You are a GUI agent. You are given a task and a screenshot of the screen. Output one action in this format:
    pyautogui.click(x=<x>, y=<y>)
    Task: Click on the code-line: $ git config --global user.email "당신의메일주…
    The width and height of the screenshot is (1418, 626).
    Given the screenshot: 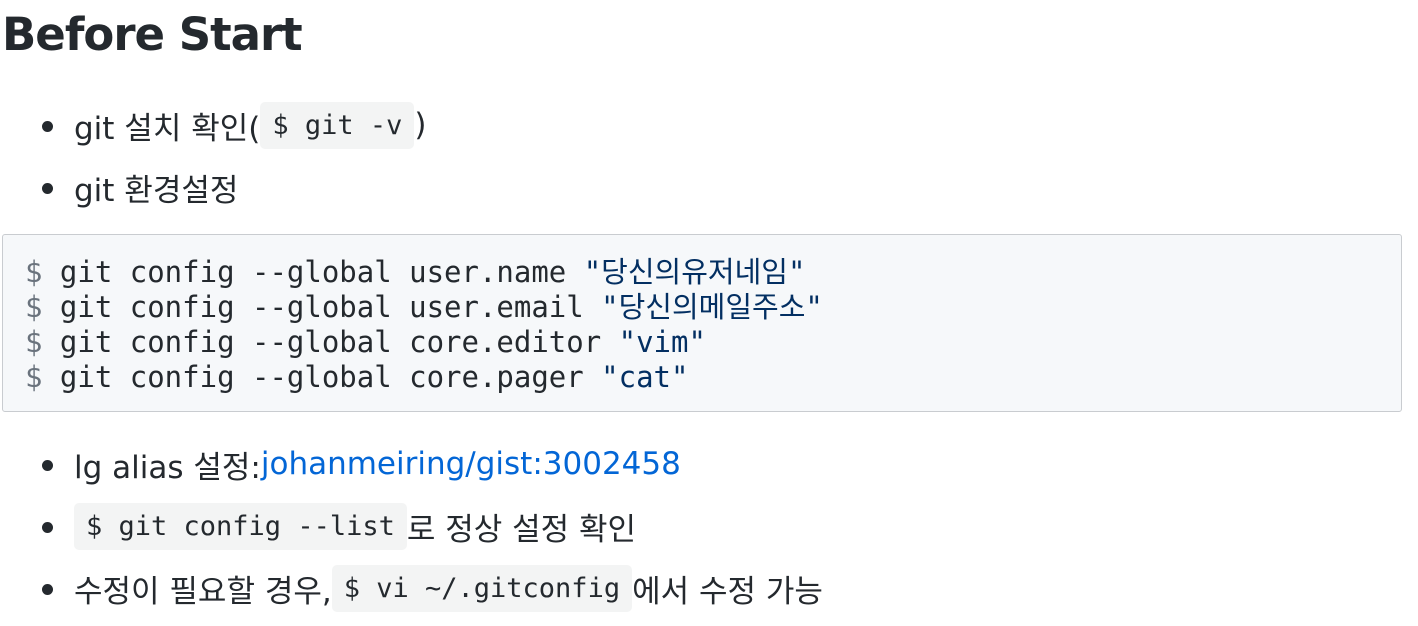 What is the action you would take?
    pyautogui.click(x=713, y=307)
    